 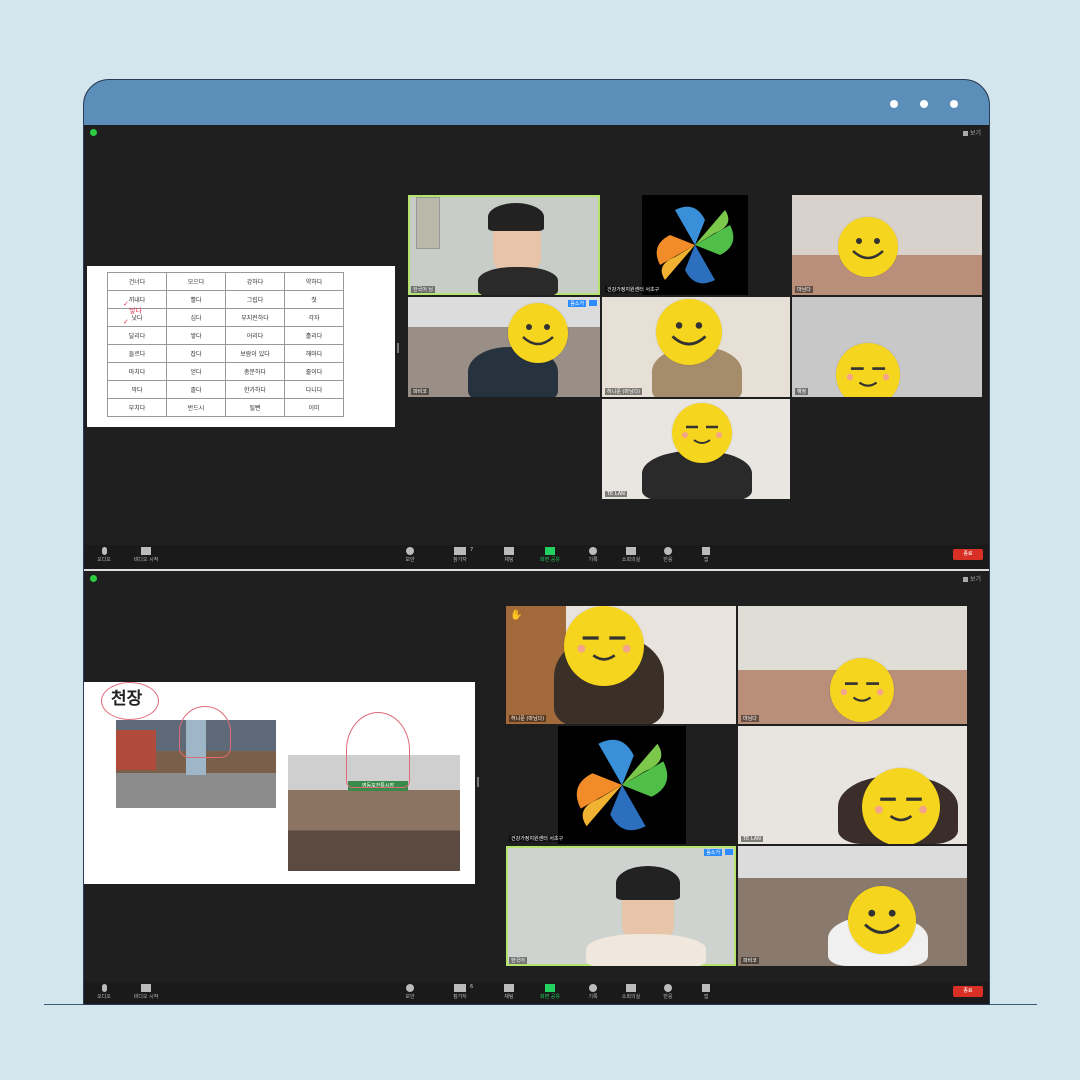 What do you see at coordinates (314, 299) in the screenshot?
I see `word-table-cell: 첫` at bounding box center [314, 299].